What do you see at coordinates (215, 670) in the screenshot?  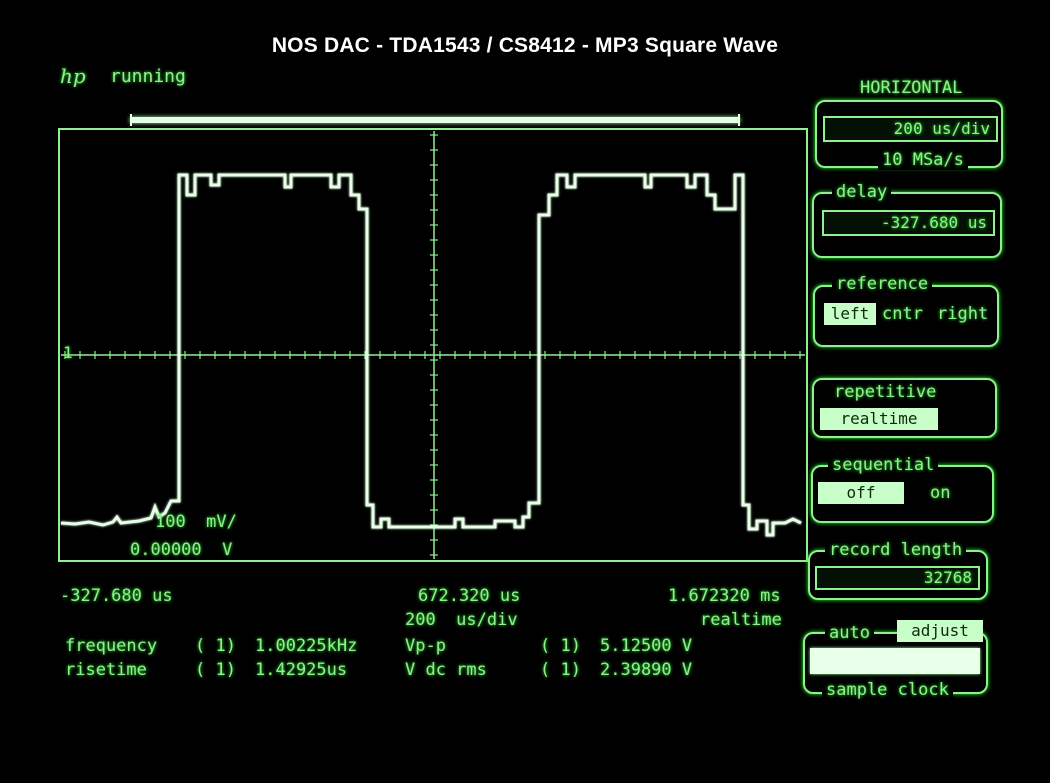 I see `meas-risetime-channel: ( 1)` at bounding box center [215, 670].